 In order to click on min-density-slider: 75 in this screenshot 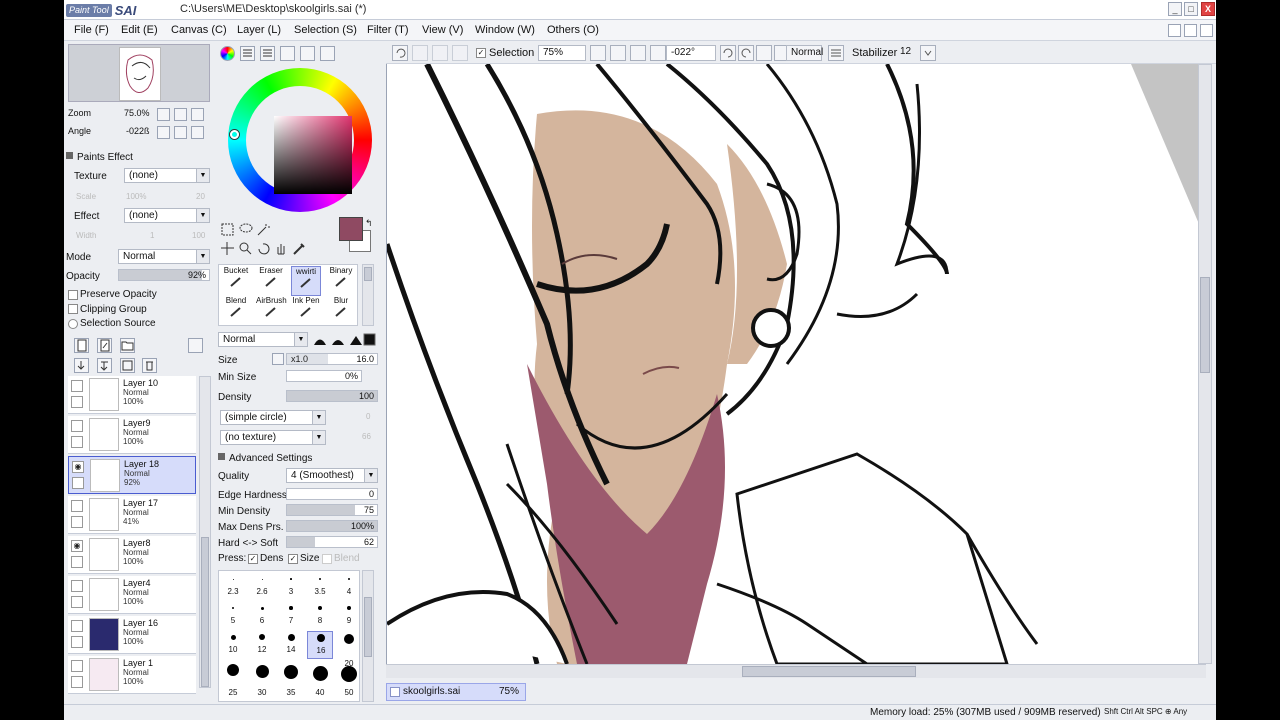, I will do `click(332, 510)`.